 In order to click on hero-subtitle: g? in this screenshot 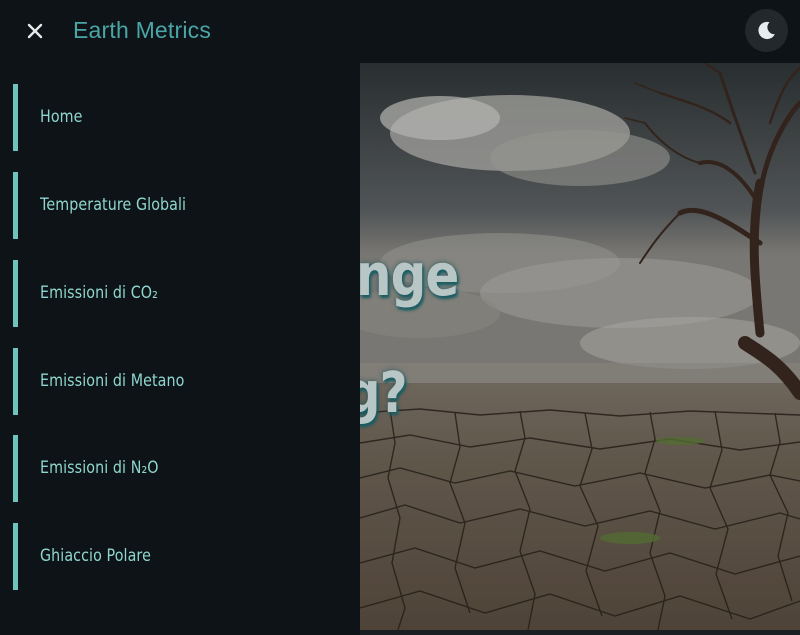, I will do `click(384, 393)`.